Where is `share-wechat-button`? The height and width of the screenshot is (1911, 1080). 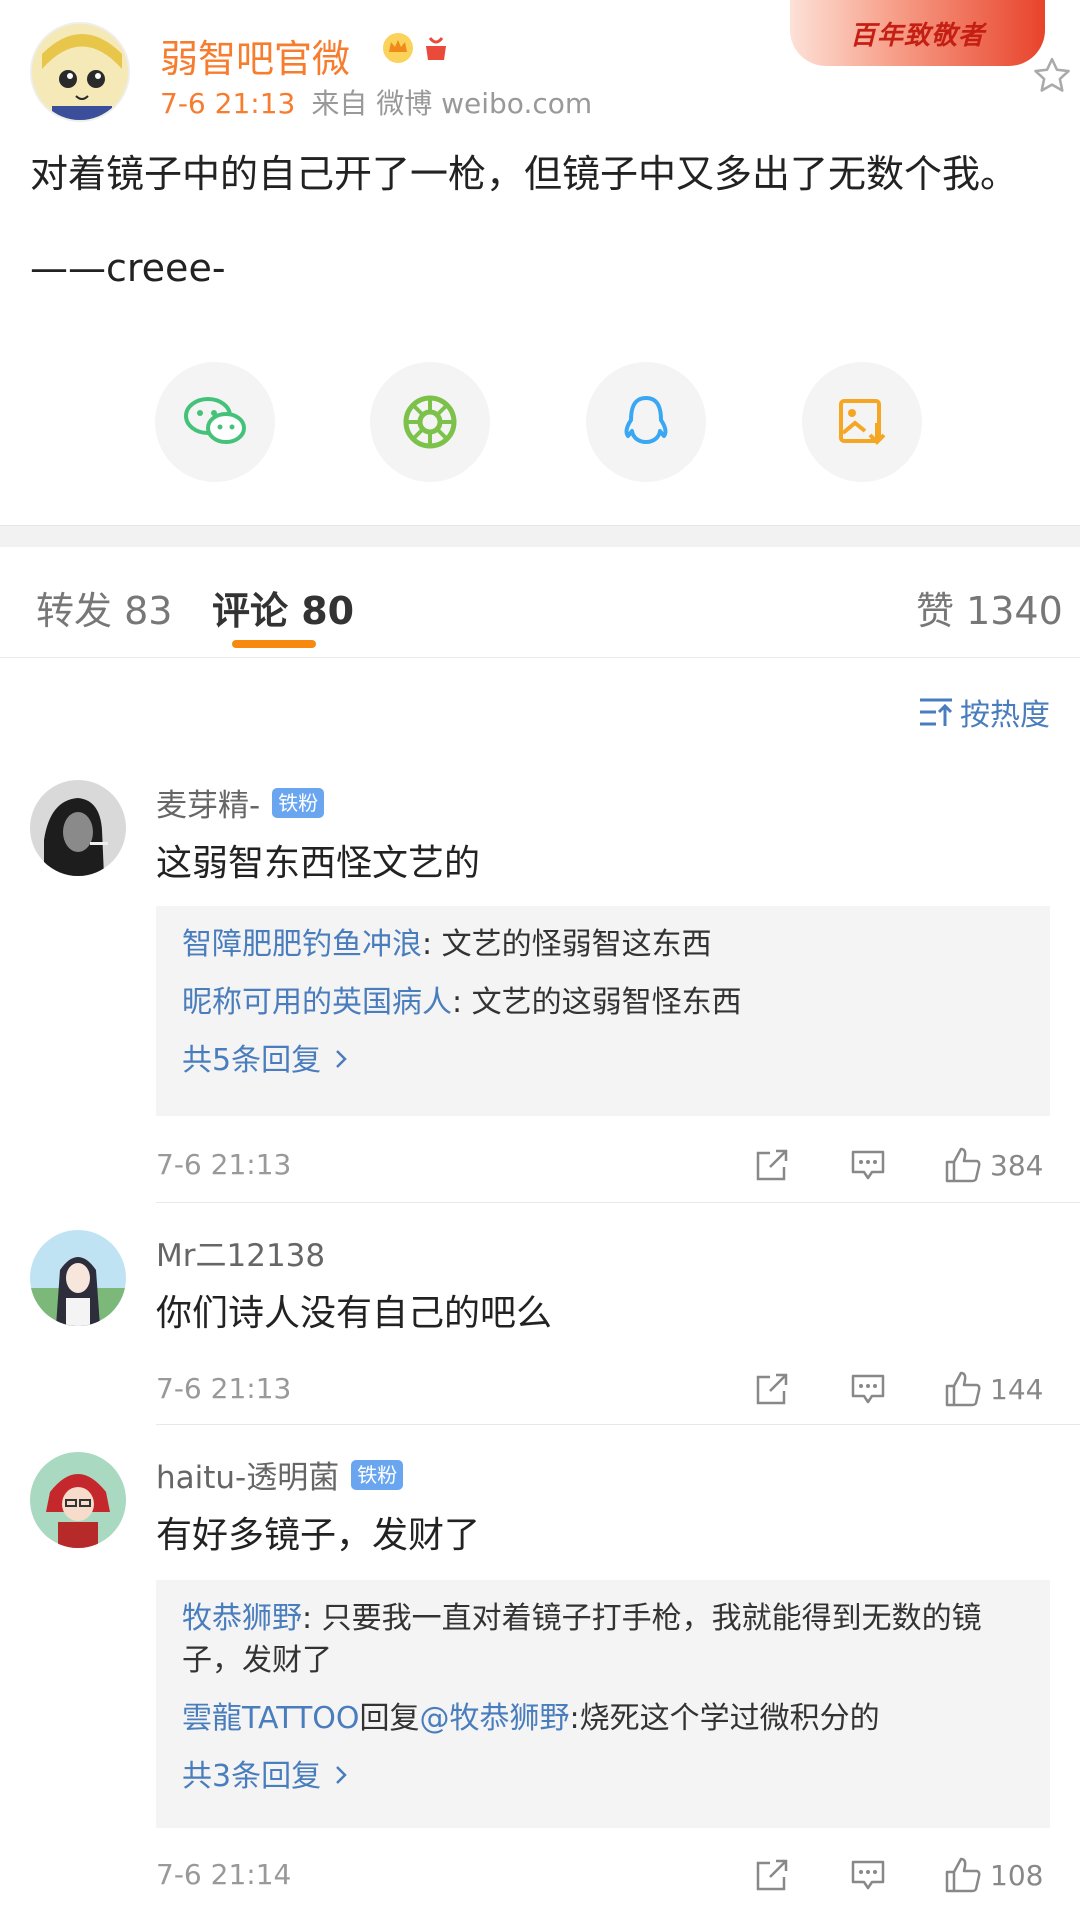 share-wechat-button is located at coordinates (215, 422).